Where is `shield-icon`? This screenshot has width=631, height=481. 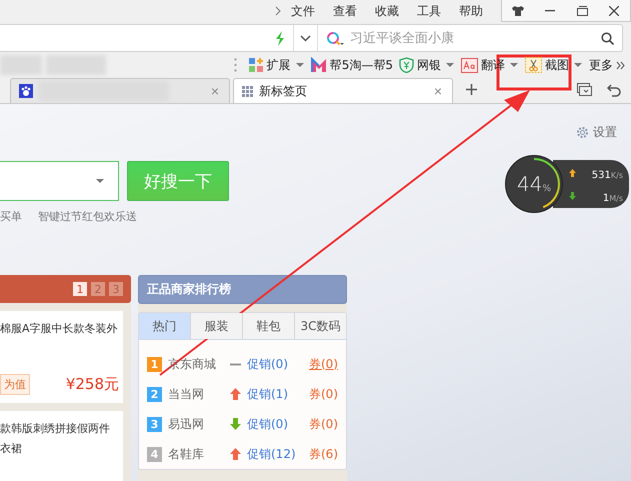 shield-icon is located at coordinates (406, 65).